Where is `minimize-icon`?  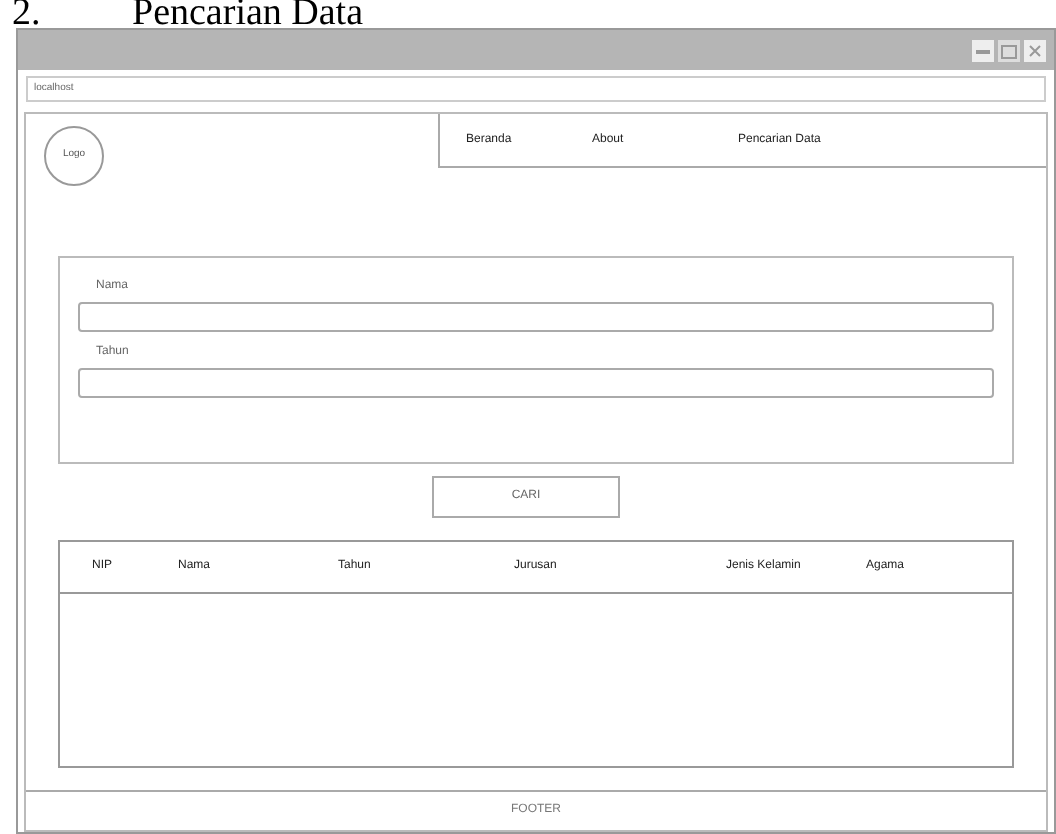 minimize-icon is located at coordinates (983, 50).